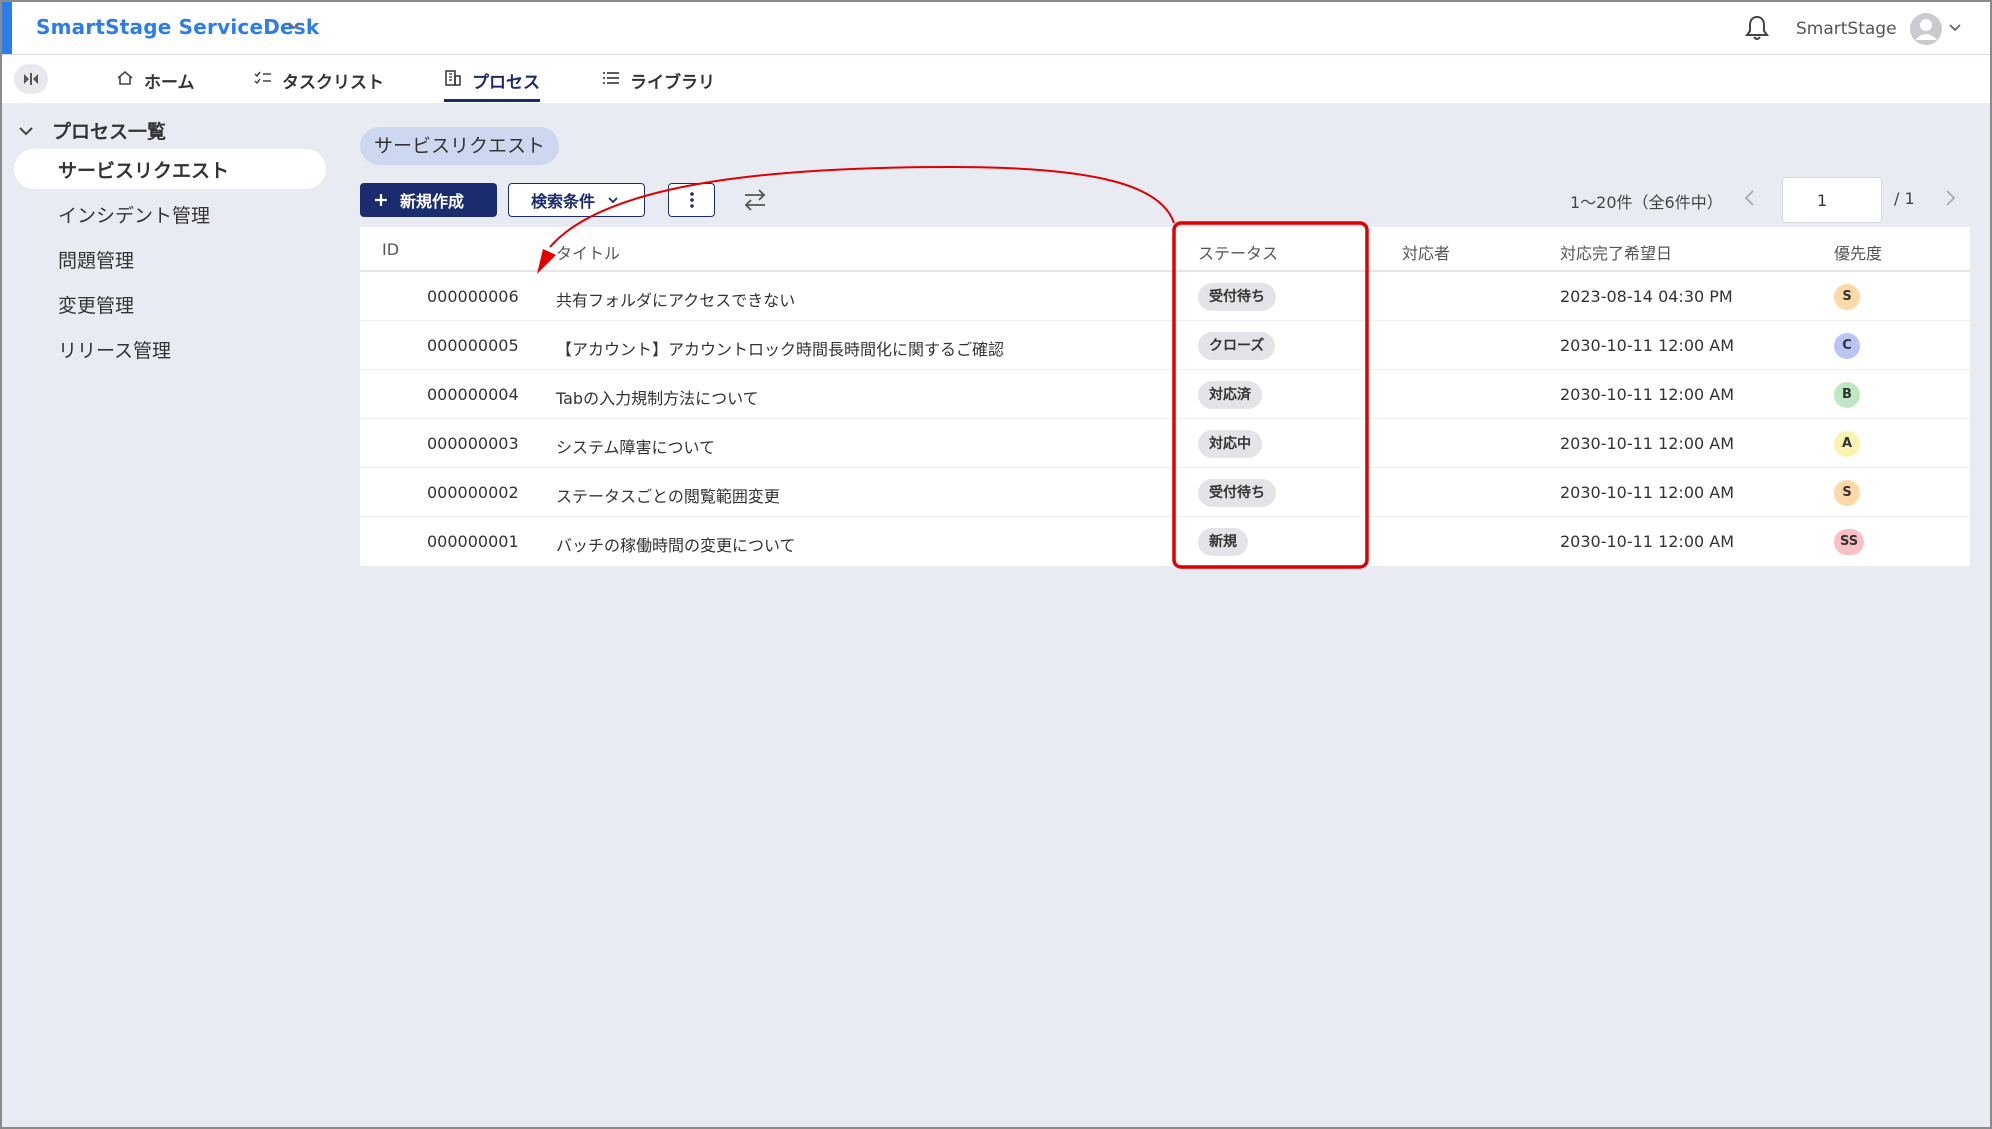 This screenshot has height=1129, width=1992. I want to click on row-title: バッチの稼働時間の変更について, so click(676, 544).